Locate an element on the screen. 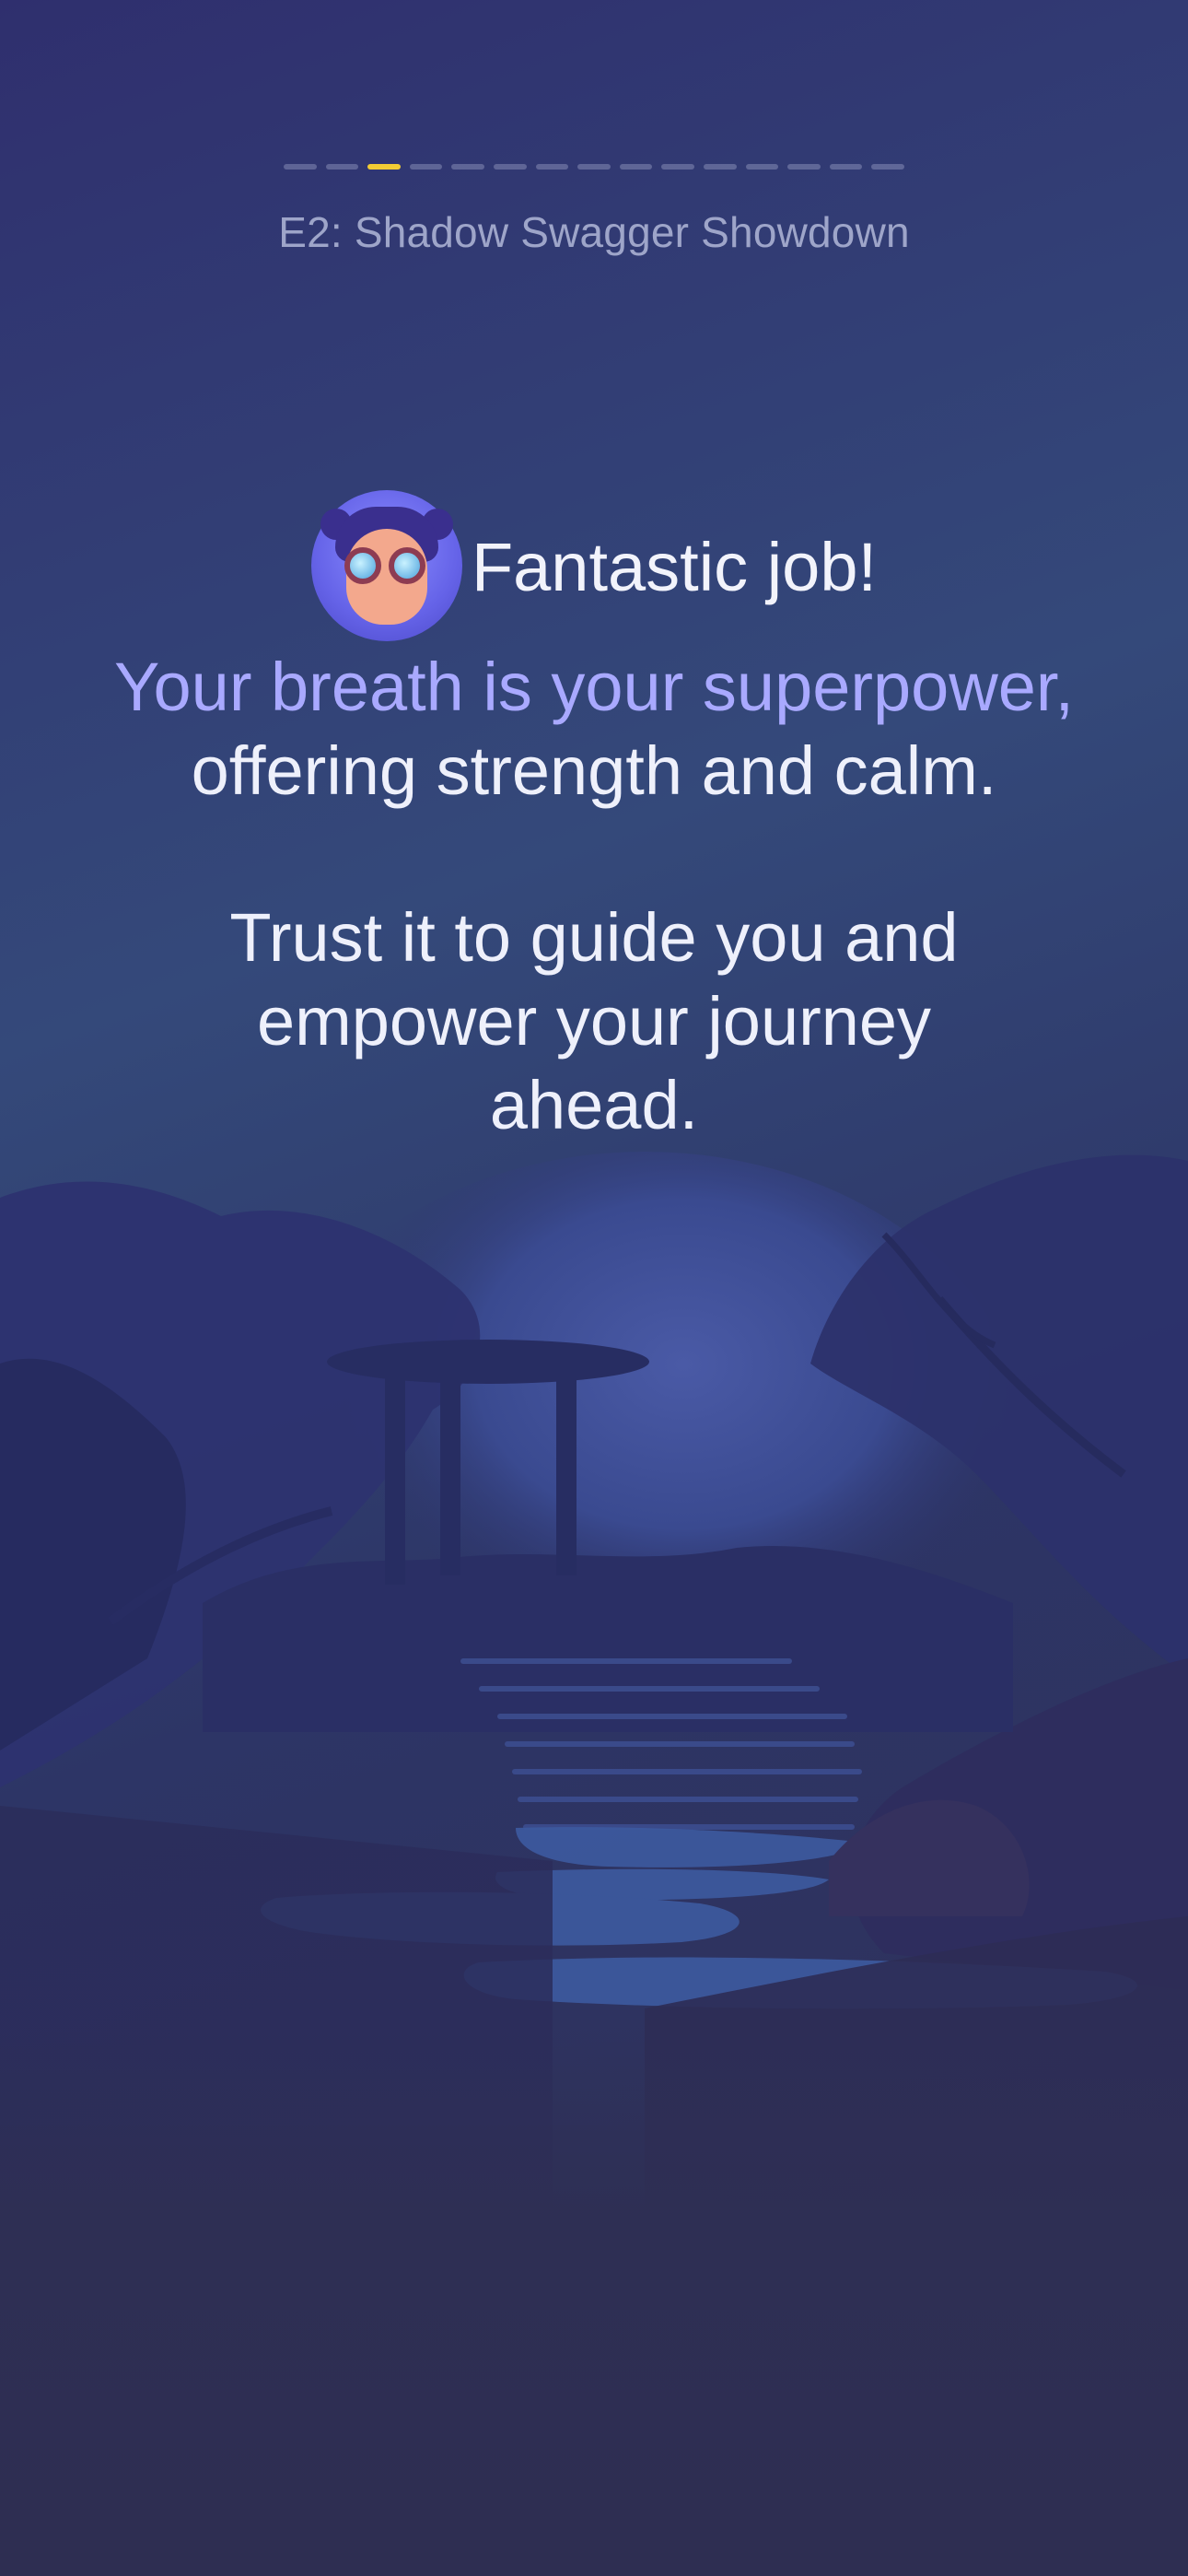  headline-row: Fantastic job! is located at coordinates (594, 566).